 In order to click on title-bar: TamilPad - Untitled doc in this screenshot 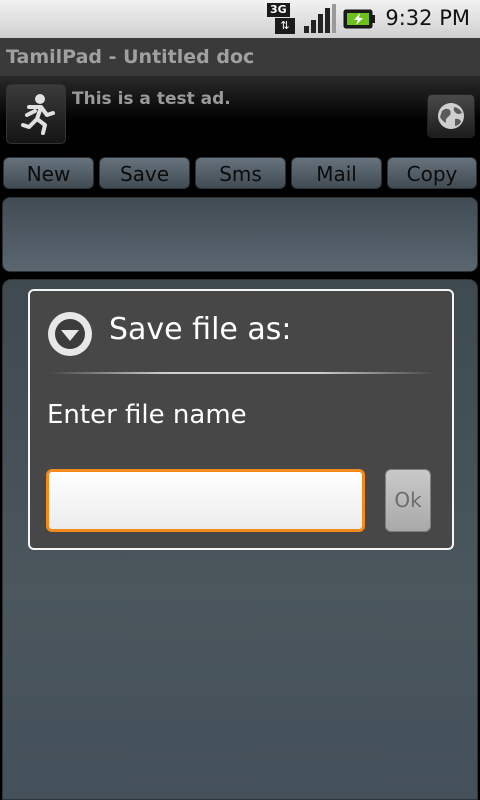, I will do `click(240, 57)`.